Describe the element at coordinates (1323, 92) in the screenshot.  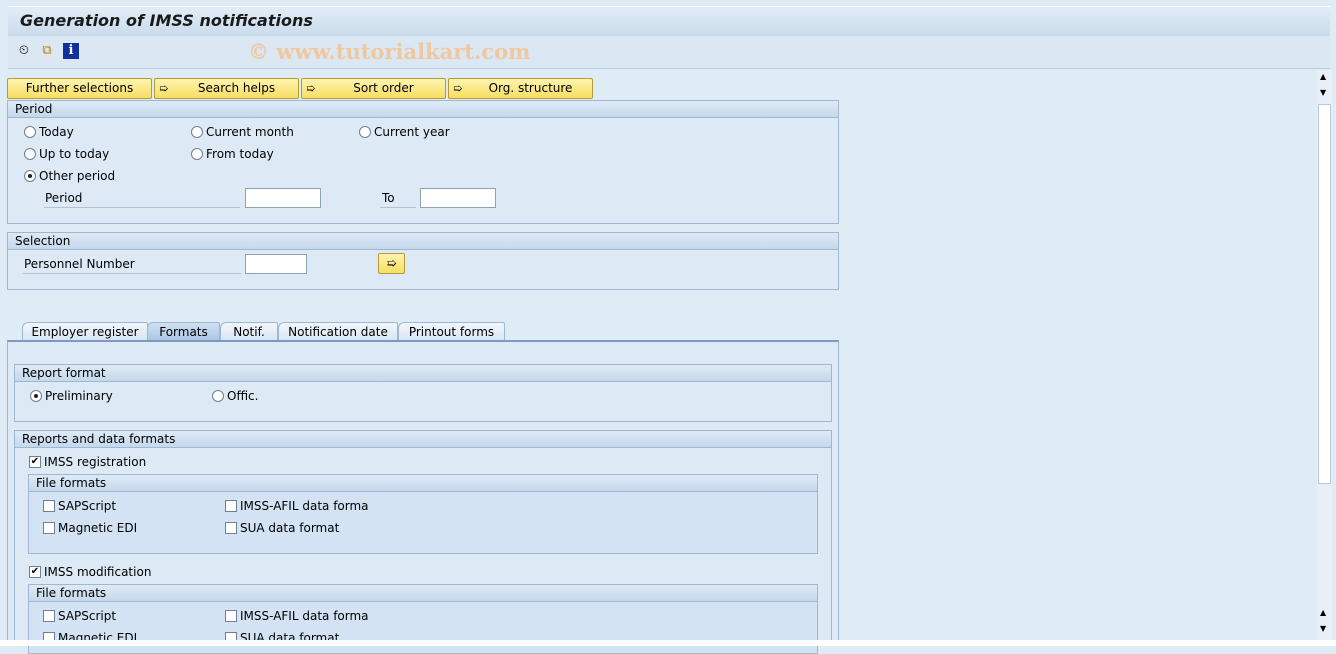
I see `scroll-page-down-icon: ▼` at that location.